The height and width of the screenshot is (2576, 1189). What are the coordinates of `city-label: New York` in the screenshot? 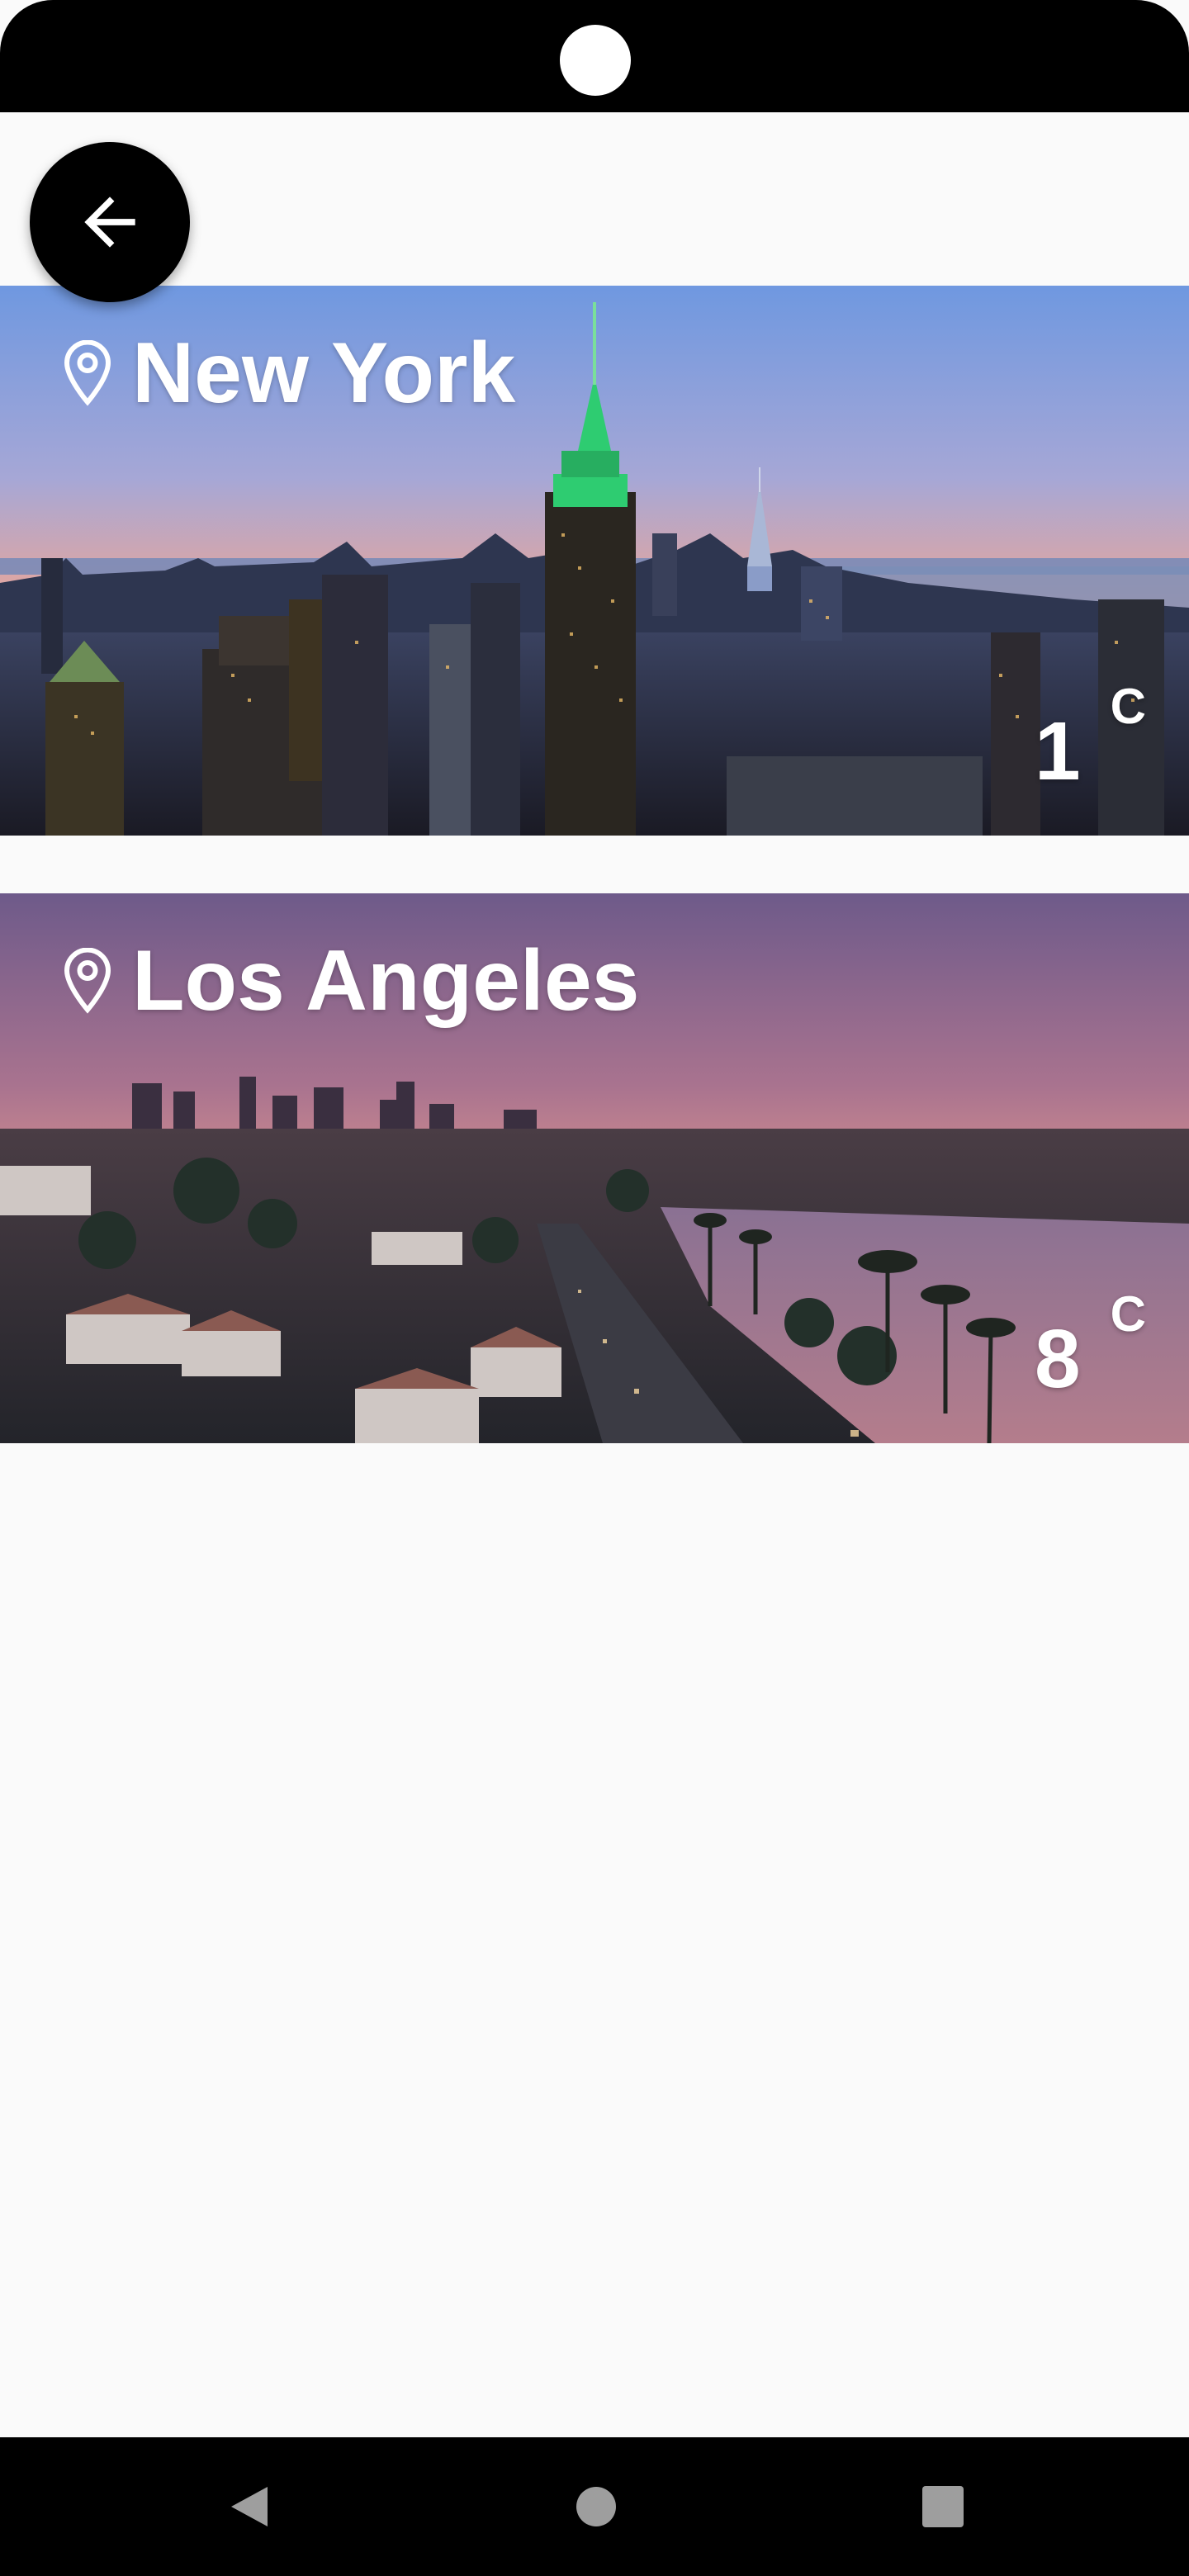 It's located at (289, 373).